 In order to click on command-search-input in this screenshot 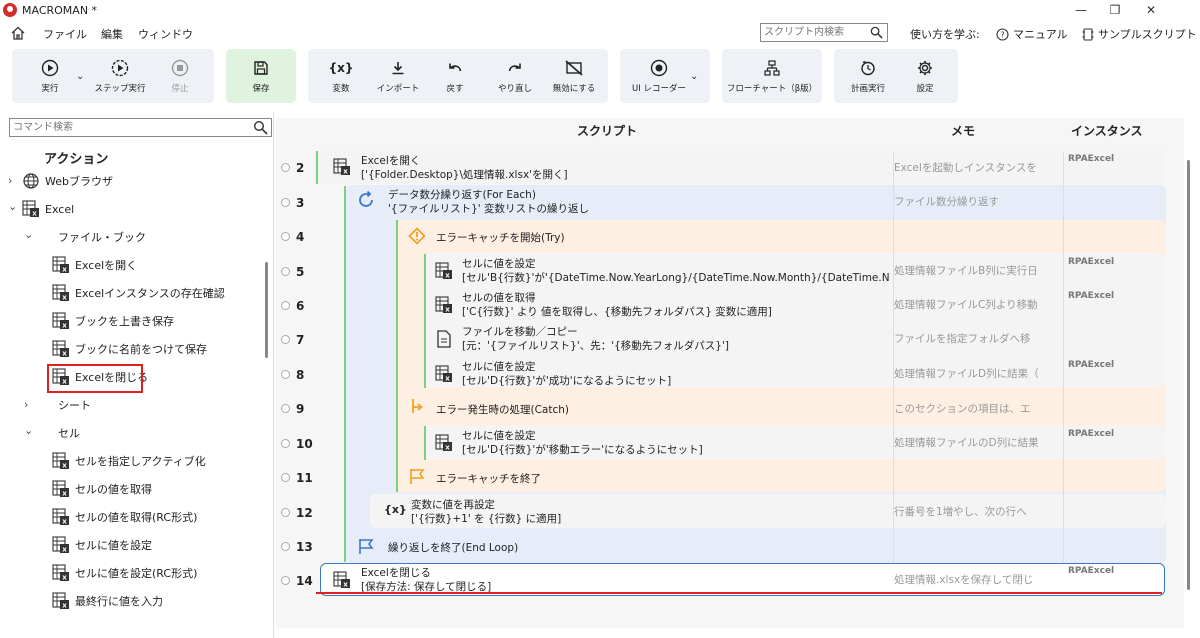, I will do `click(125, 127)`.